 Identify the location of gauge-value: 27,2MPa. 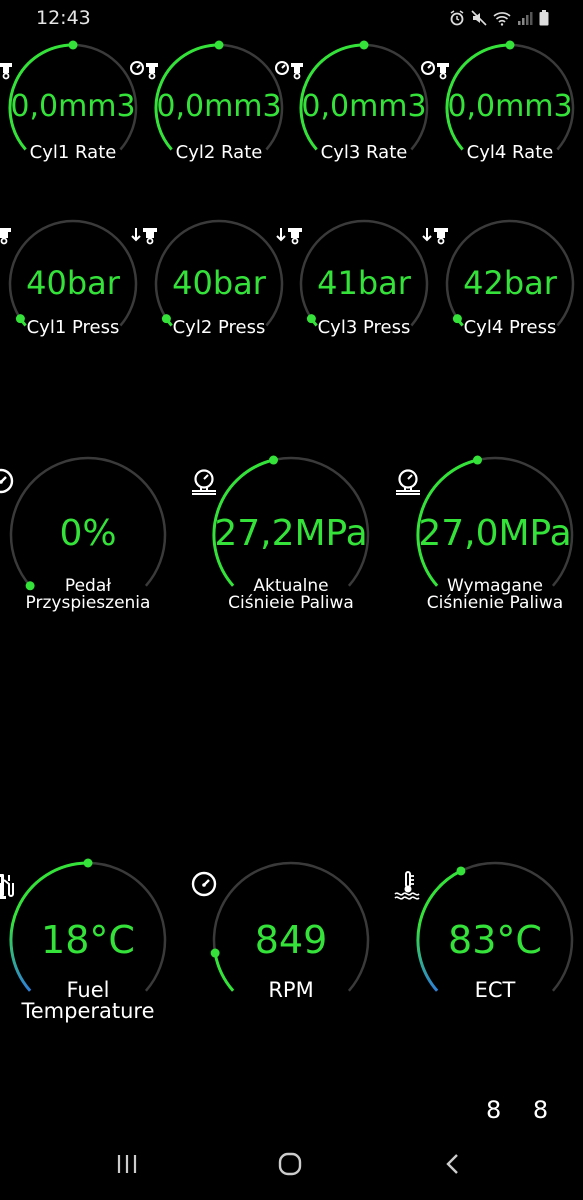
(291, 533).